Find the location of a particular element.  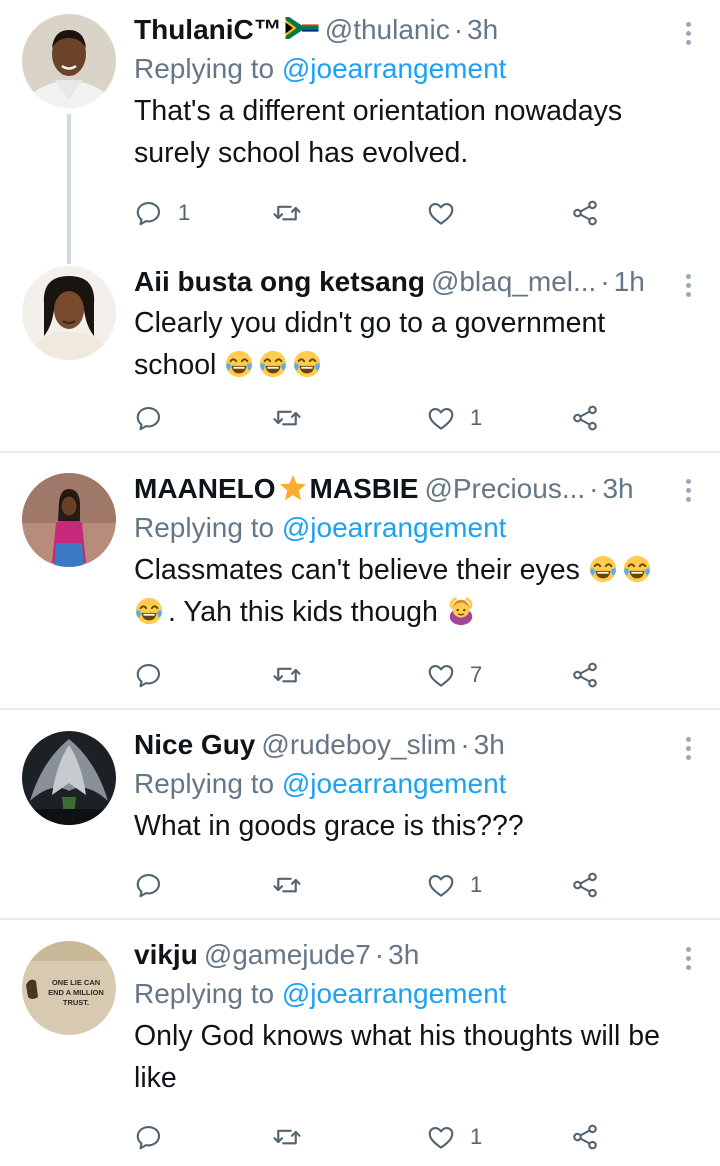

timestamp: 1h is located at coordinates (629, 282).